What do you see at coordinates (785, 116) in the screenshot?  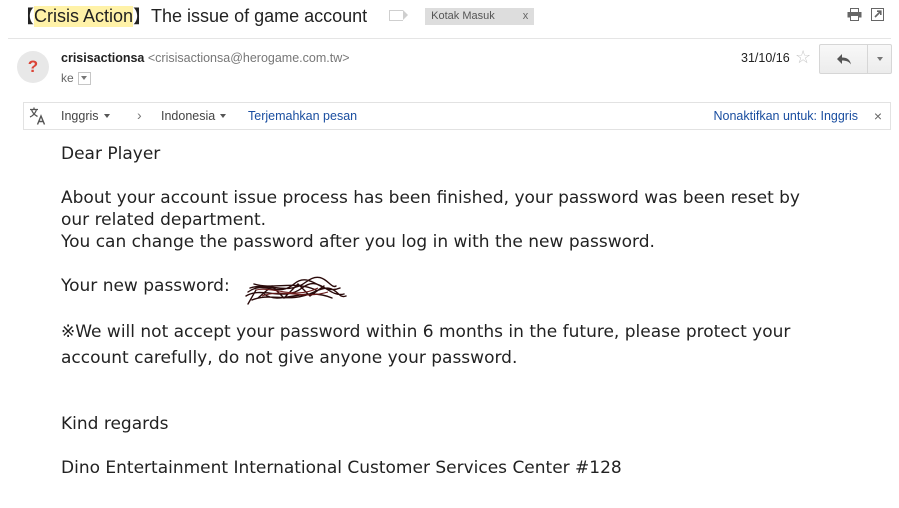 I see `disable-translation-link: Nonaktifkan untuk: Inggris` at bounding box center [785, 116].